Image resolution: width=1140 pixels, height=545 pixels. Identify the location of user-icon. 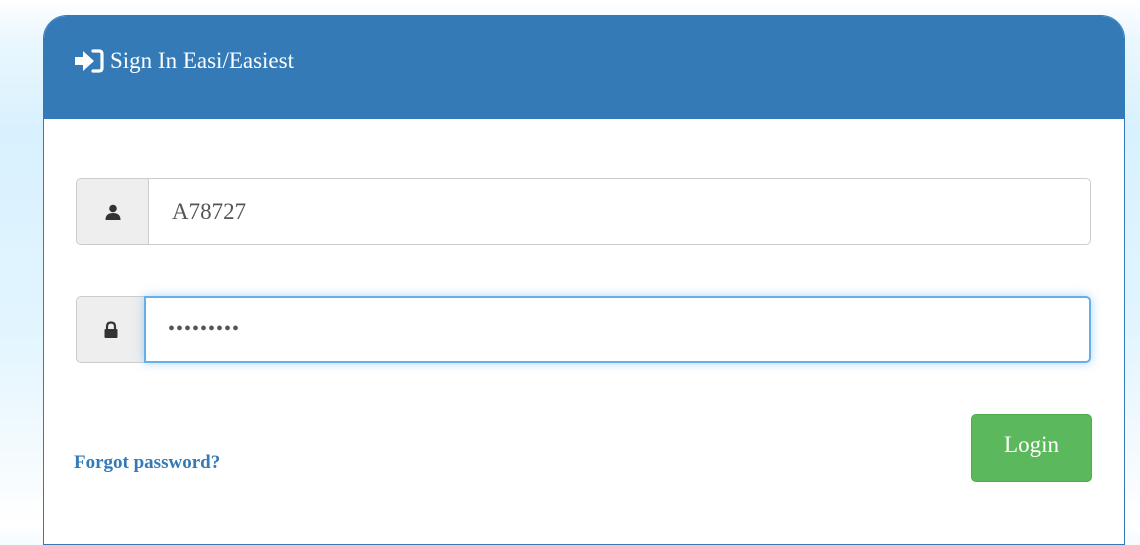
(112, 211).